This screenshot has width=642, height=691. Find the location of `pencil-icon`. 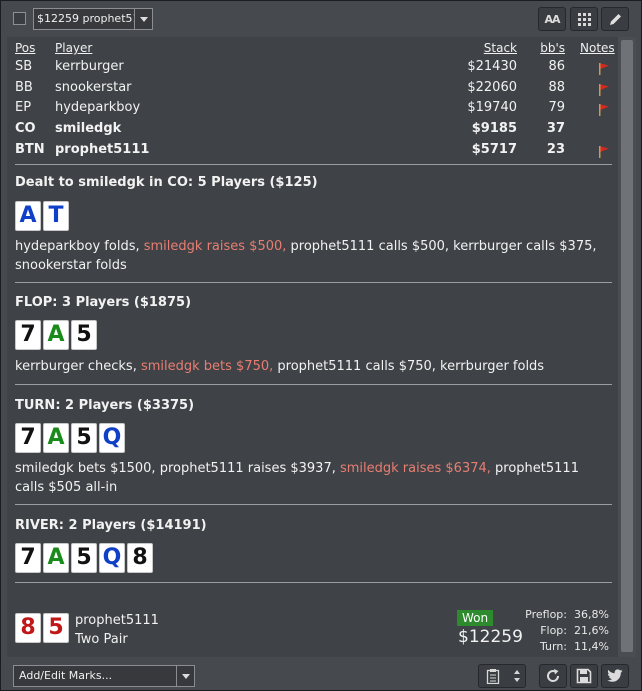

pencil-icon is located at coordinates (615, 19).